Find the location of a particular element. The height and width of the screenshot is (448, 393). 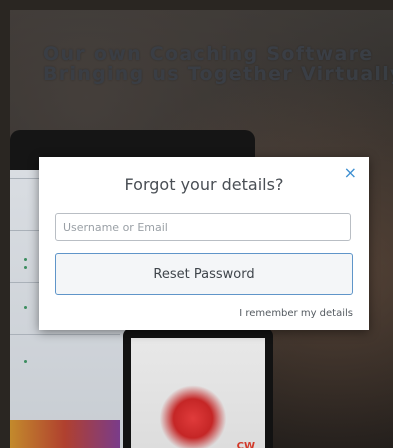

hero-heading-line-2: Bringing us Together Virtually is located at coordinates (218, 74).